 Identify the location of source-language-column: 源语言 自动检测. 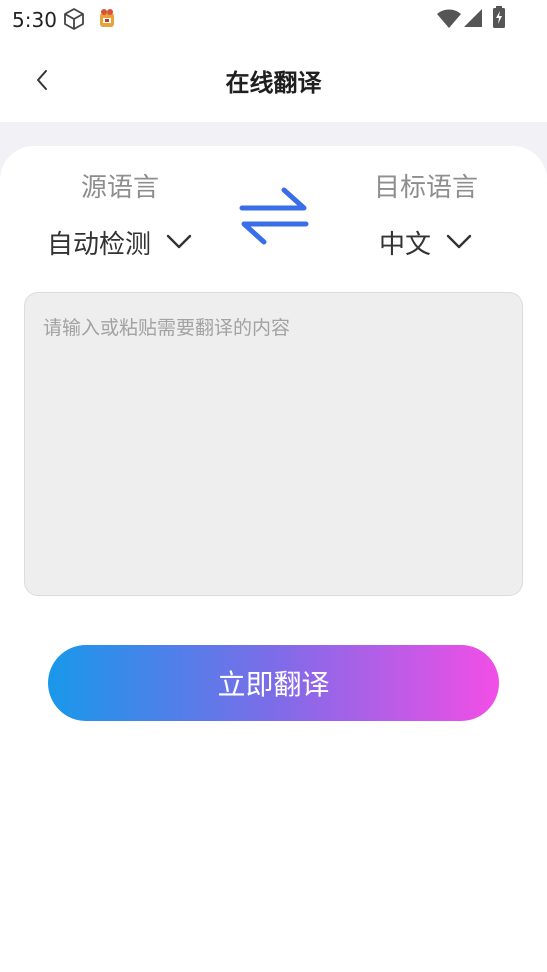
(120, 215).